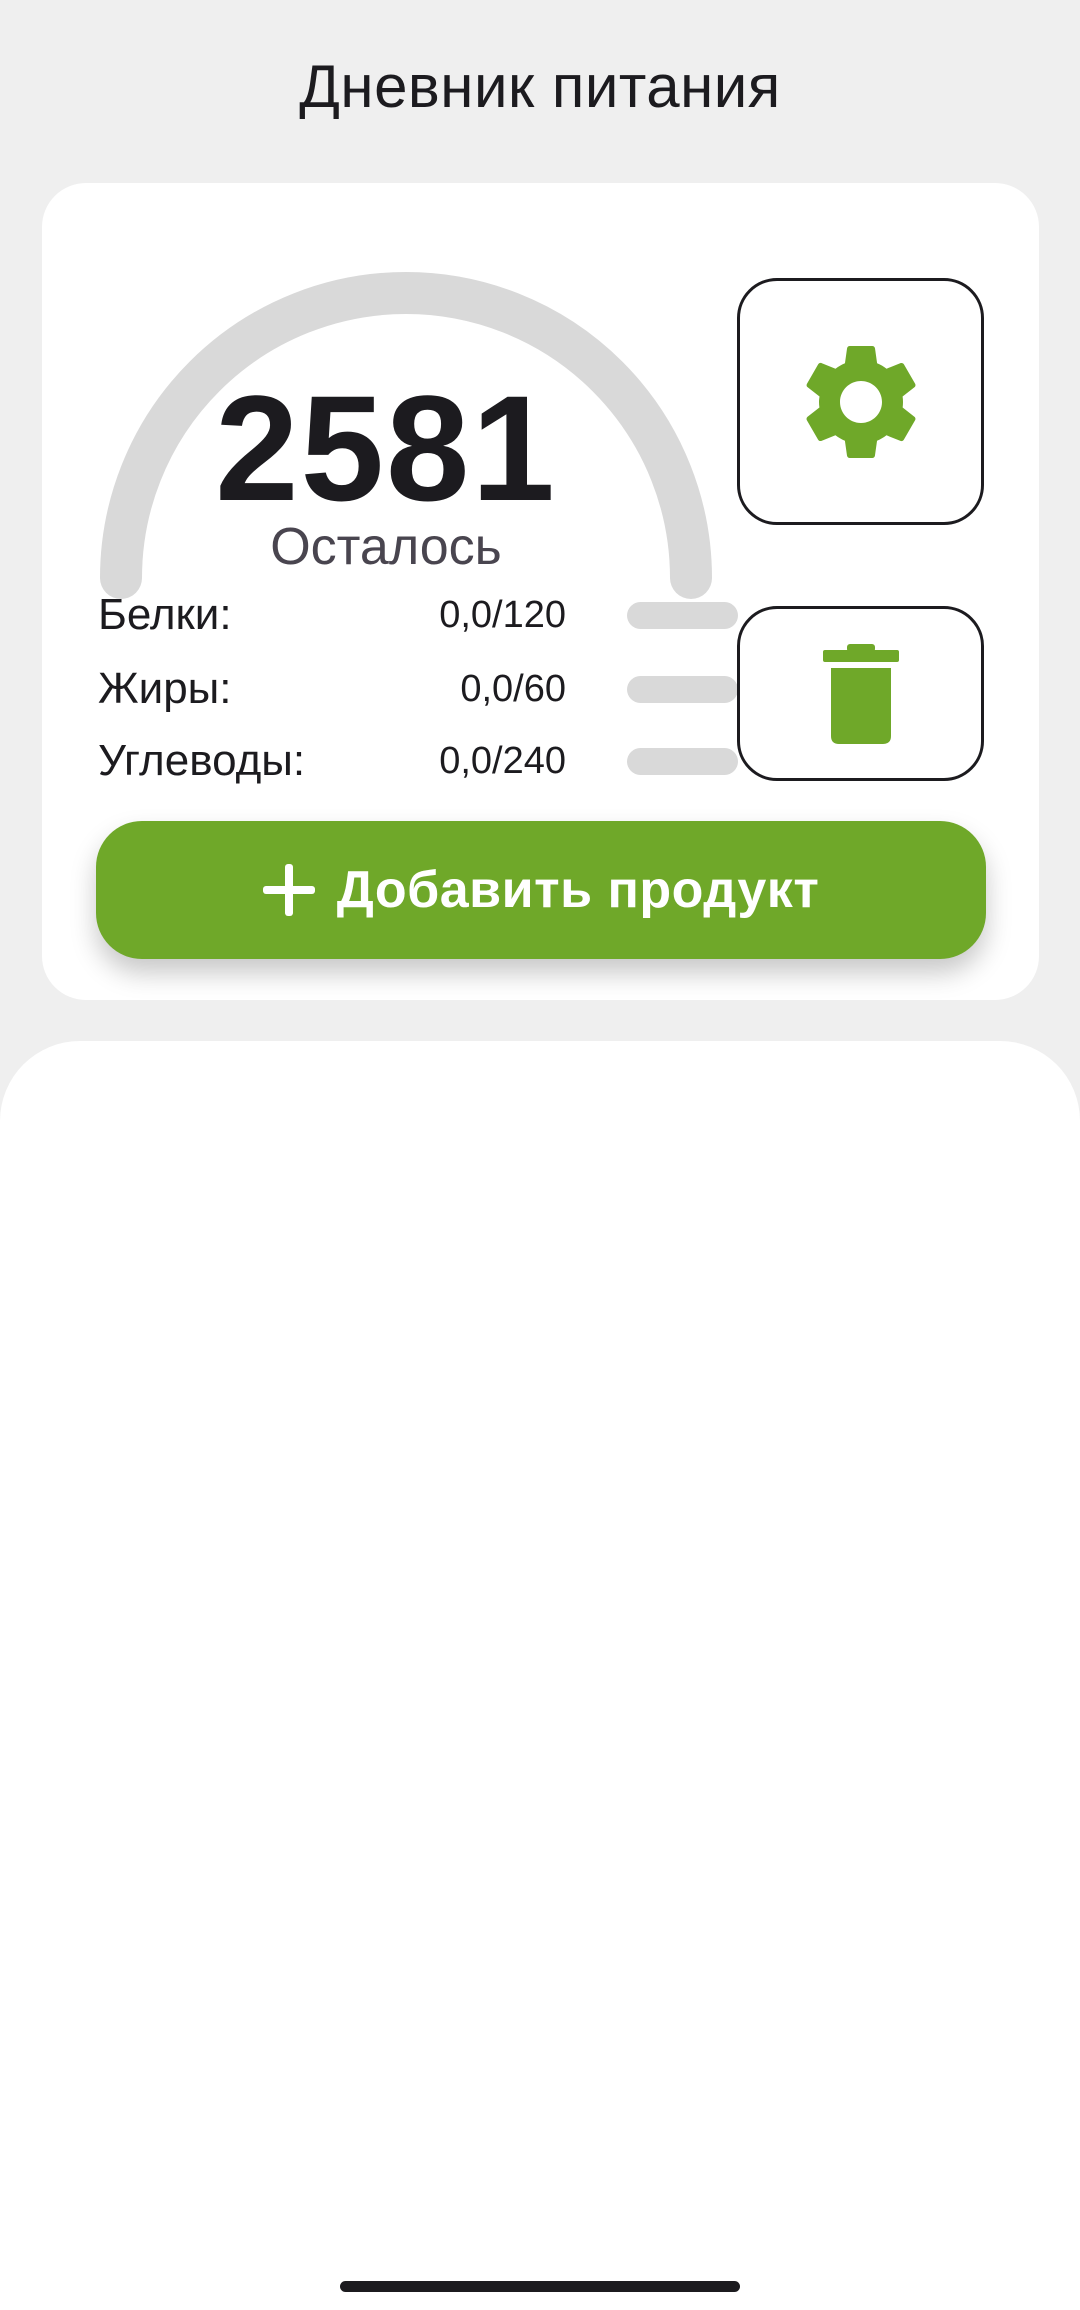 The image size is (1080, 2310). What do you see at coordinates (418, 615) in the screenshot?
I see `macro-row-protein: Белки: 0,0/120` at bounding box center [418, 615].